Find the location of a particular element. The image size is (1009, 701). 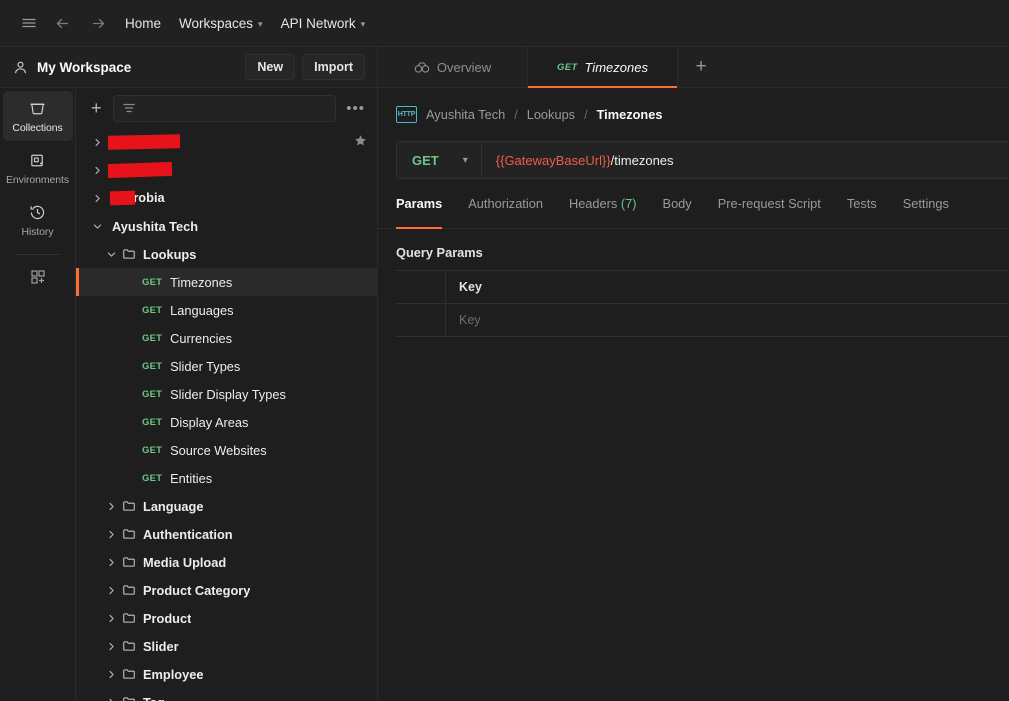

url-input: {{GatewayBaseUrl}}/timezones is located at coordinates (585, 160).